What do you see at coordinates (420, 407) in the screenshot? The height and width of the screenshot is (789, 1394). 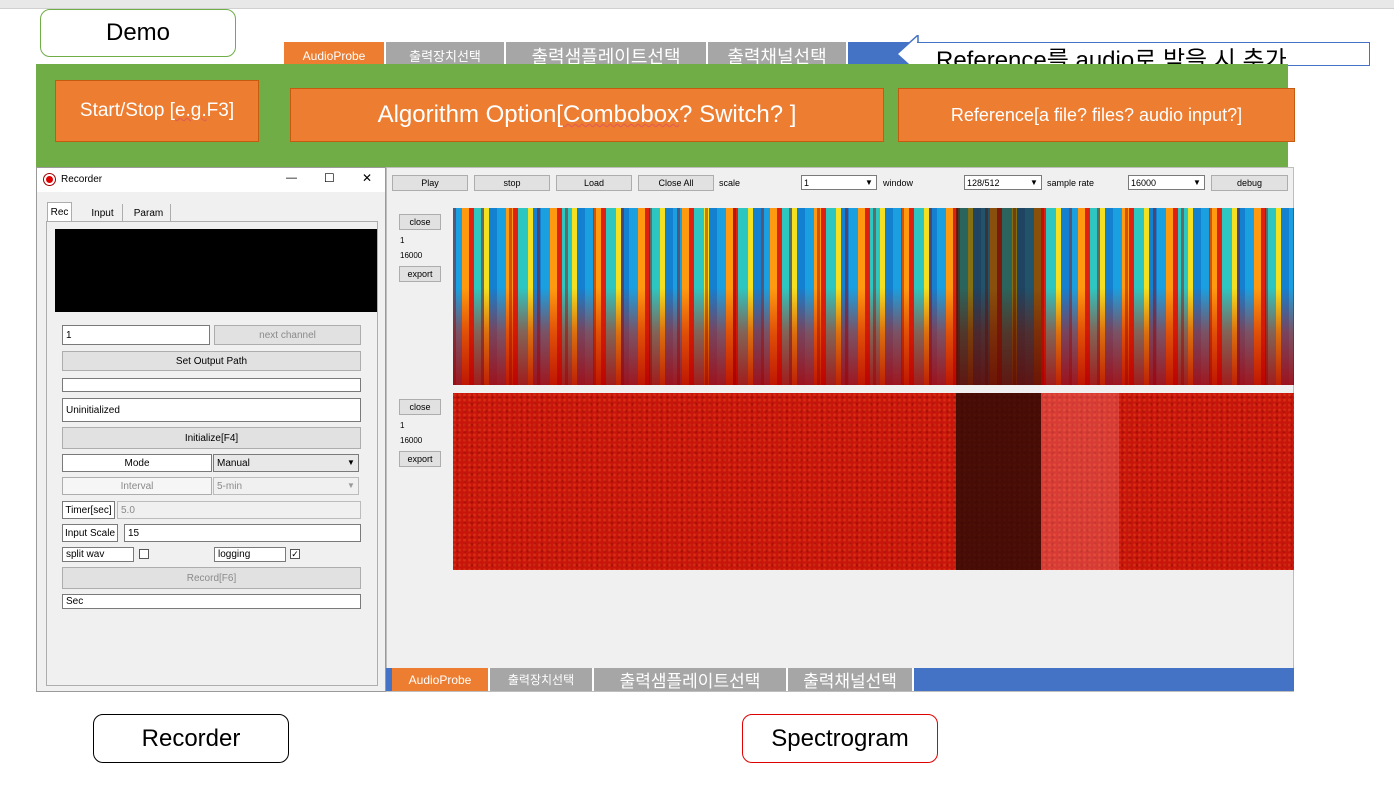 I see `panel2-close-button: close` at bounding box center [420, 407].